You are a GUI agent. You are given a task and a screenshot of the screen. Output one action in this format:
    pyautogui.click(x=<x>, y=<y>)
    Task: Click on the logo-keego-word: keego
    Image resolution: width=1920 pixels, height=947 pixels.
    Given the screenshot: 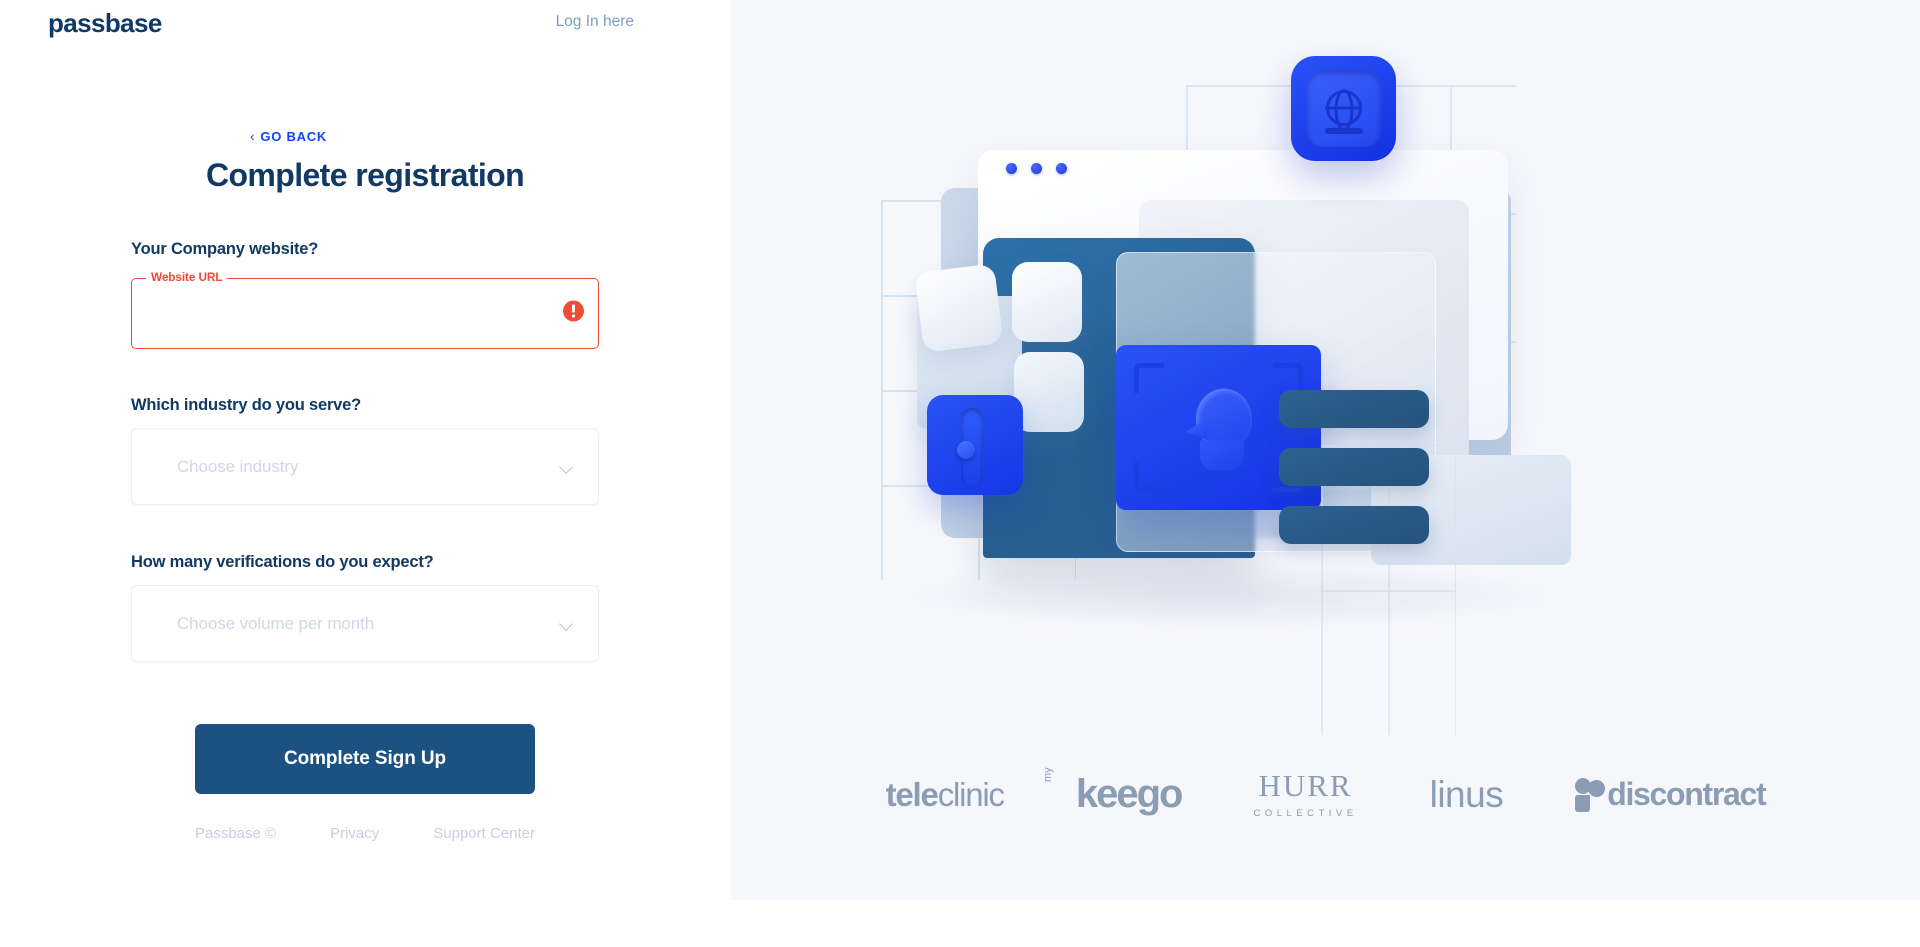 What is the action you would take?
    pyautogui.click(x=1129, y=794)
    